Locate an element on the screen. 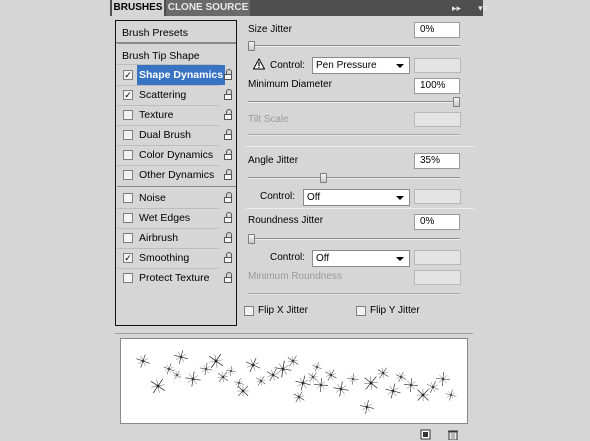 The image size is (590, 441). warning-icon is located at coordinates (259, 64).